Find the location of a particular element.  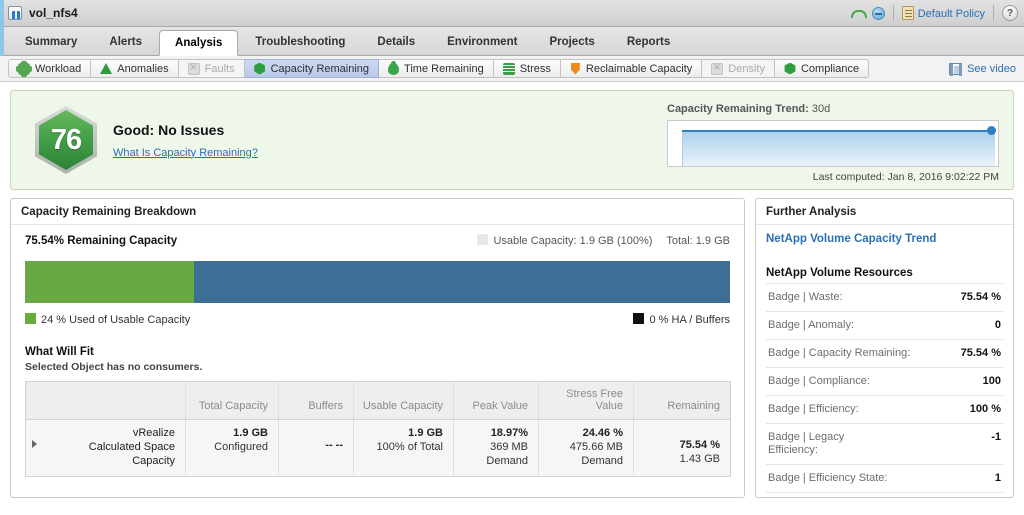

legend-used-label: 24 % Used of Usable Capacity is located at coordinates (116, 320).